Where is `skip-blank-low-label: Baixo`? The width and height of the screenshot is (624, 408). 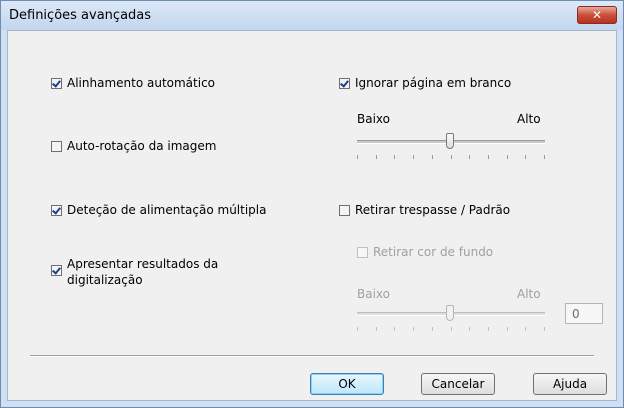 skip-blank-low-label: Baixo is located at coordinates (373, 119).